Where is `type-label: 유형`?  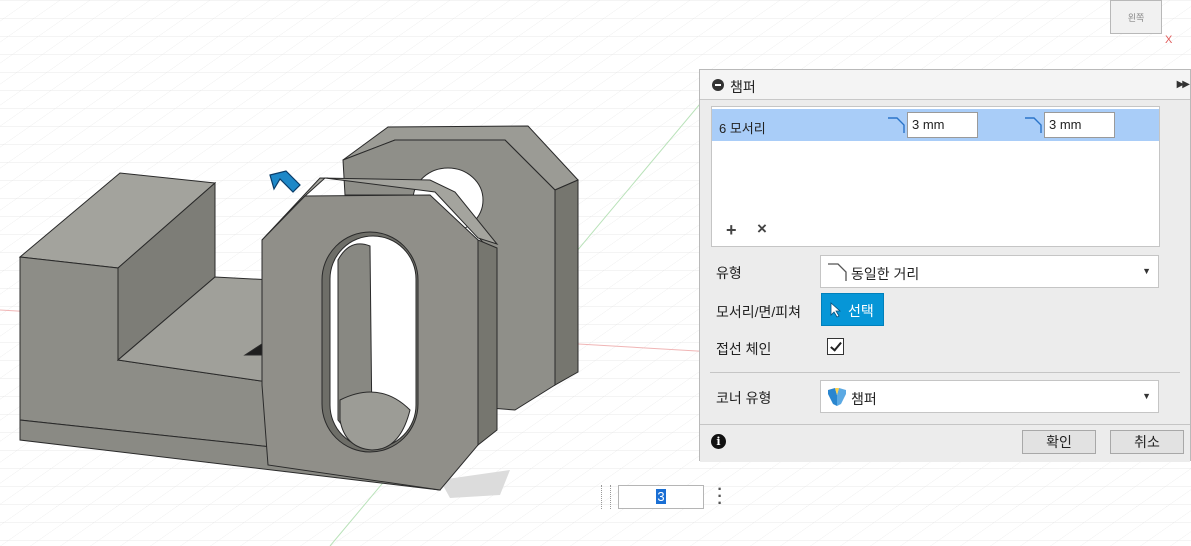
type-label: 유형 is located at coordinates (729, 273).